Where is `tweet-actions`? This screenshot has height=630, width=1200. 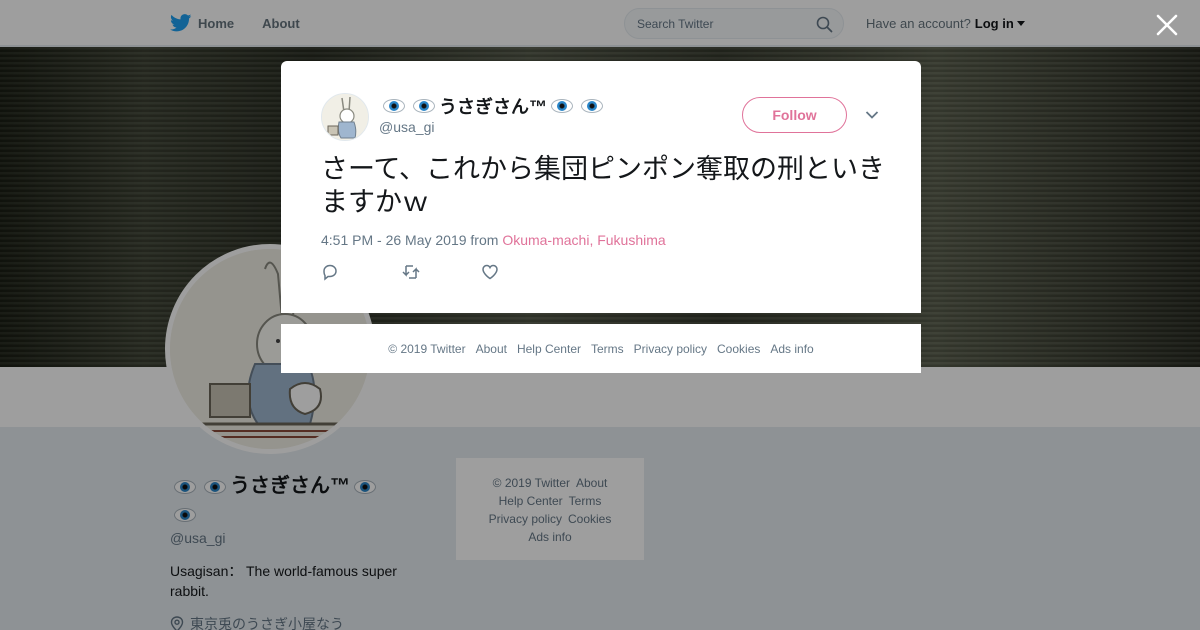
tweet-actions is located at coordinates (441, 274).